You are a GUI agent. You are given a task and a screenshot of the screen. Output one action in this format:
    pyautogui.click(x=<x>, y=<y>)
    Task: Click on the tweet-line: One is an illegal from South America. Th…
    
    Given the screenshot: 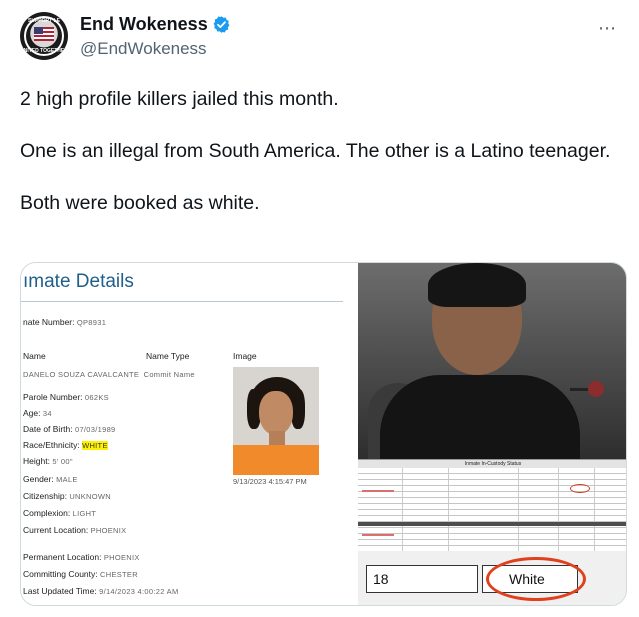 What is the action you would take?
    pyautogui.click(x=315, y=151)
    